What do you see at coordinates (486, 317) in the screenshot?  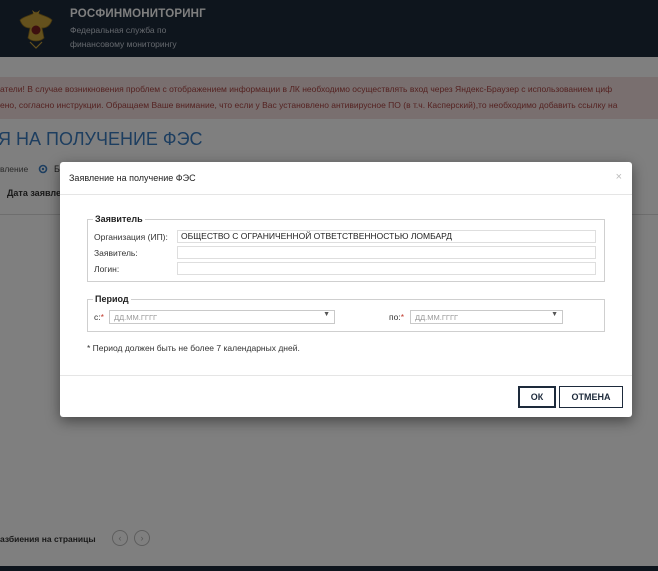 I see `date-to-select: ДД.ММ.ГГГГ ▼` at bounding box center [486, 317].